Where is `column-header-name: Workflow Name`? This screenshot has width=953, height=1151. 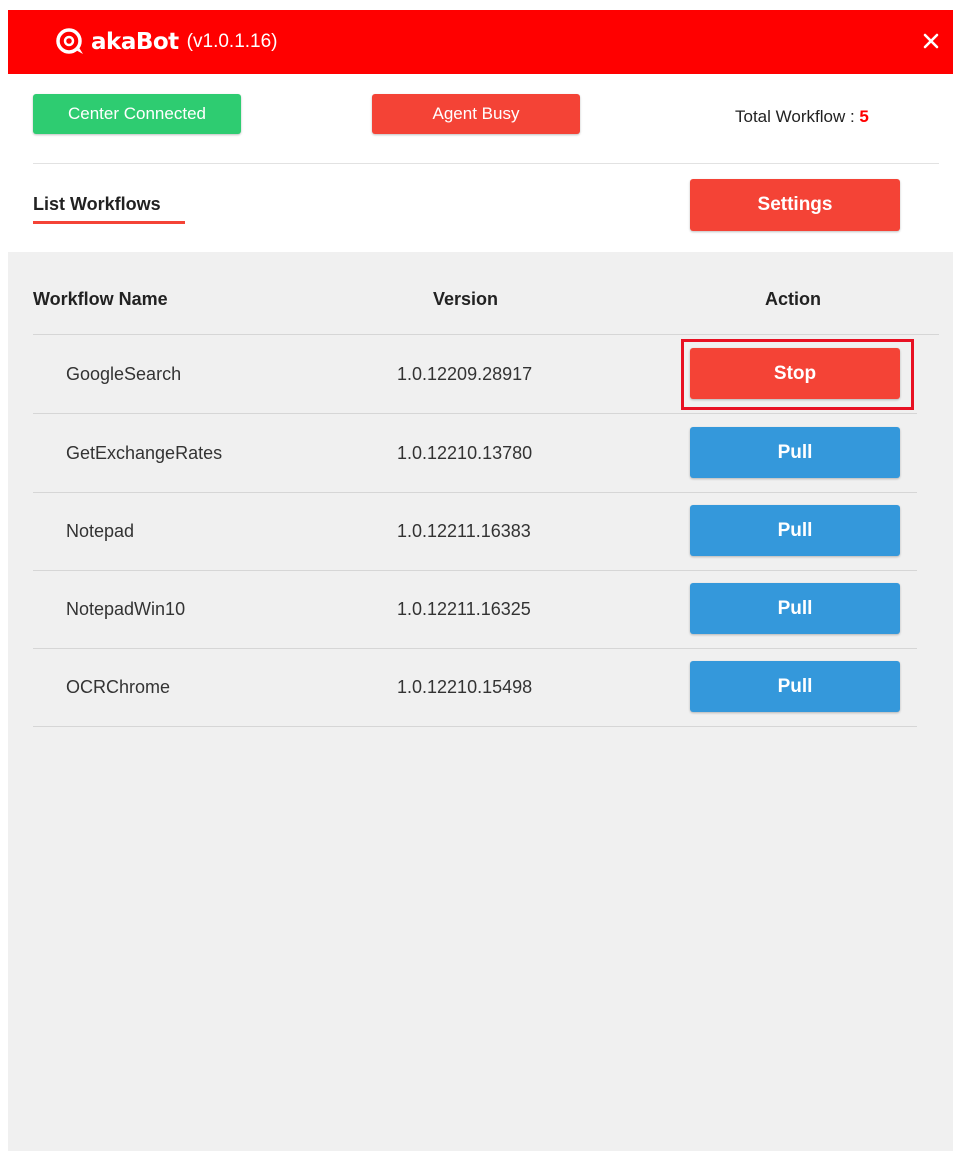
column-header-name: Workflow Name is located at coordinates (100, 299).